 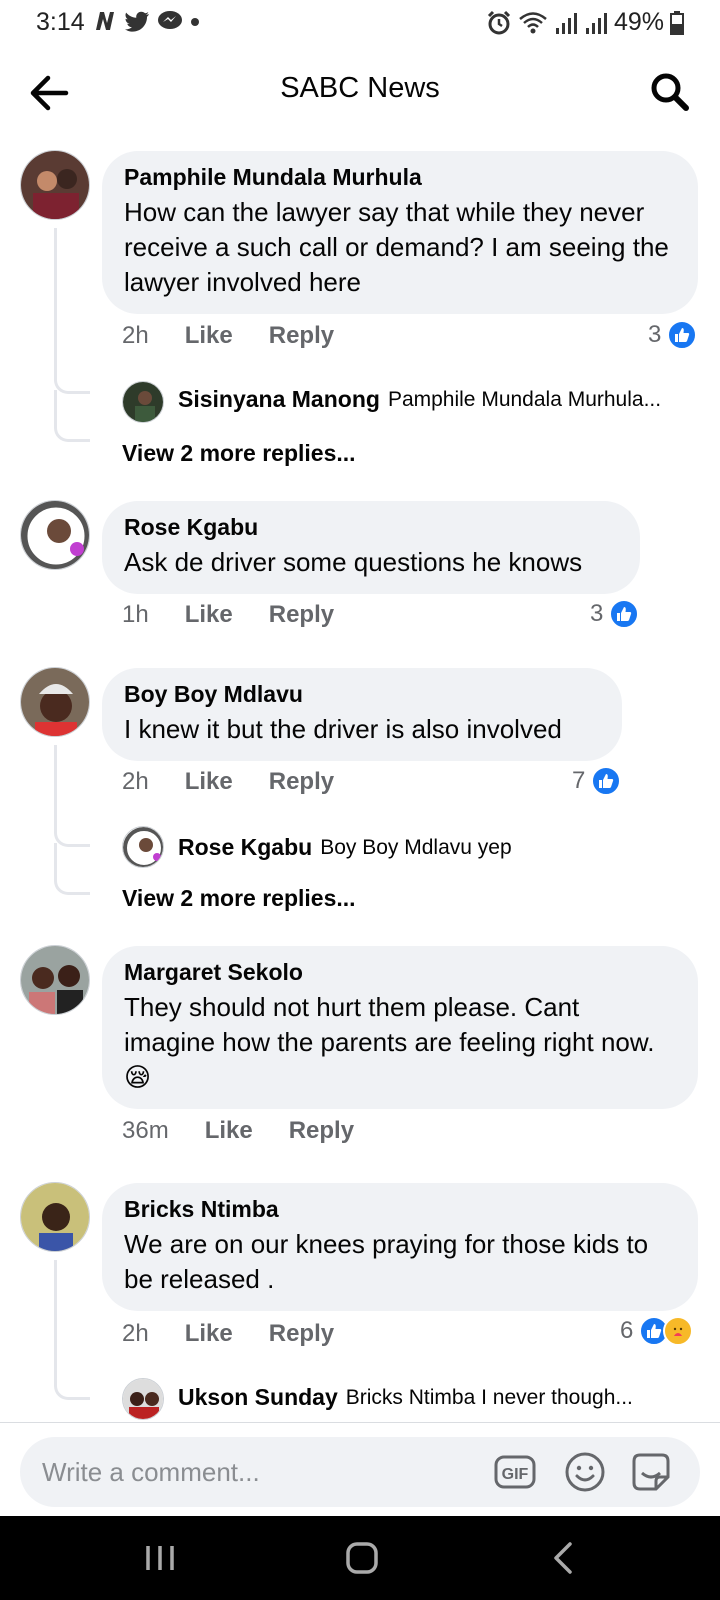 I want to click on wifi-icon, so click(x=533, y=22).